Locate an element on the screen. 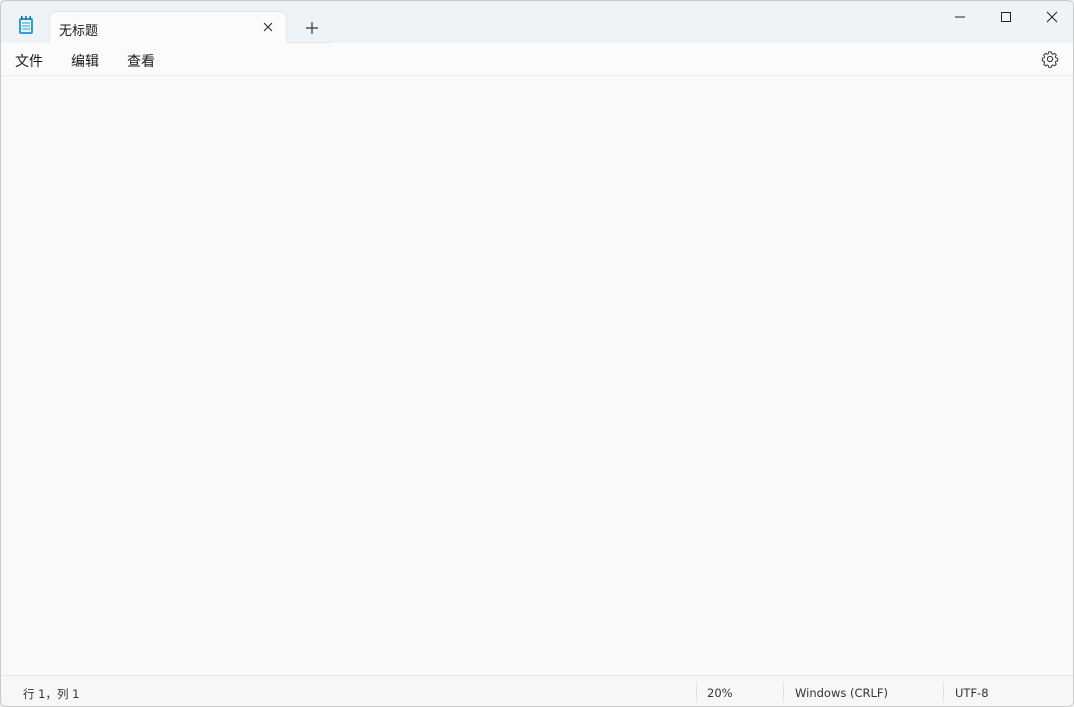  new-tab-plus-icon is located at coordinates (312, 28).